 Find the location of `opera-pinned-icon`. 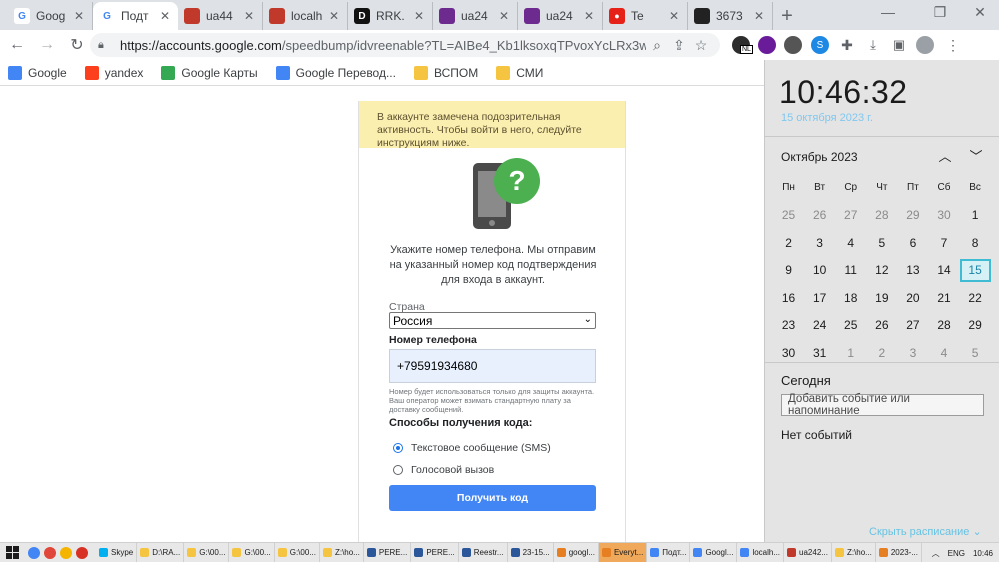

opera-pinned-icon is located at coordinates (82, 552).